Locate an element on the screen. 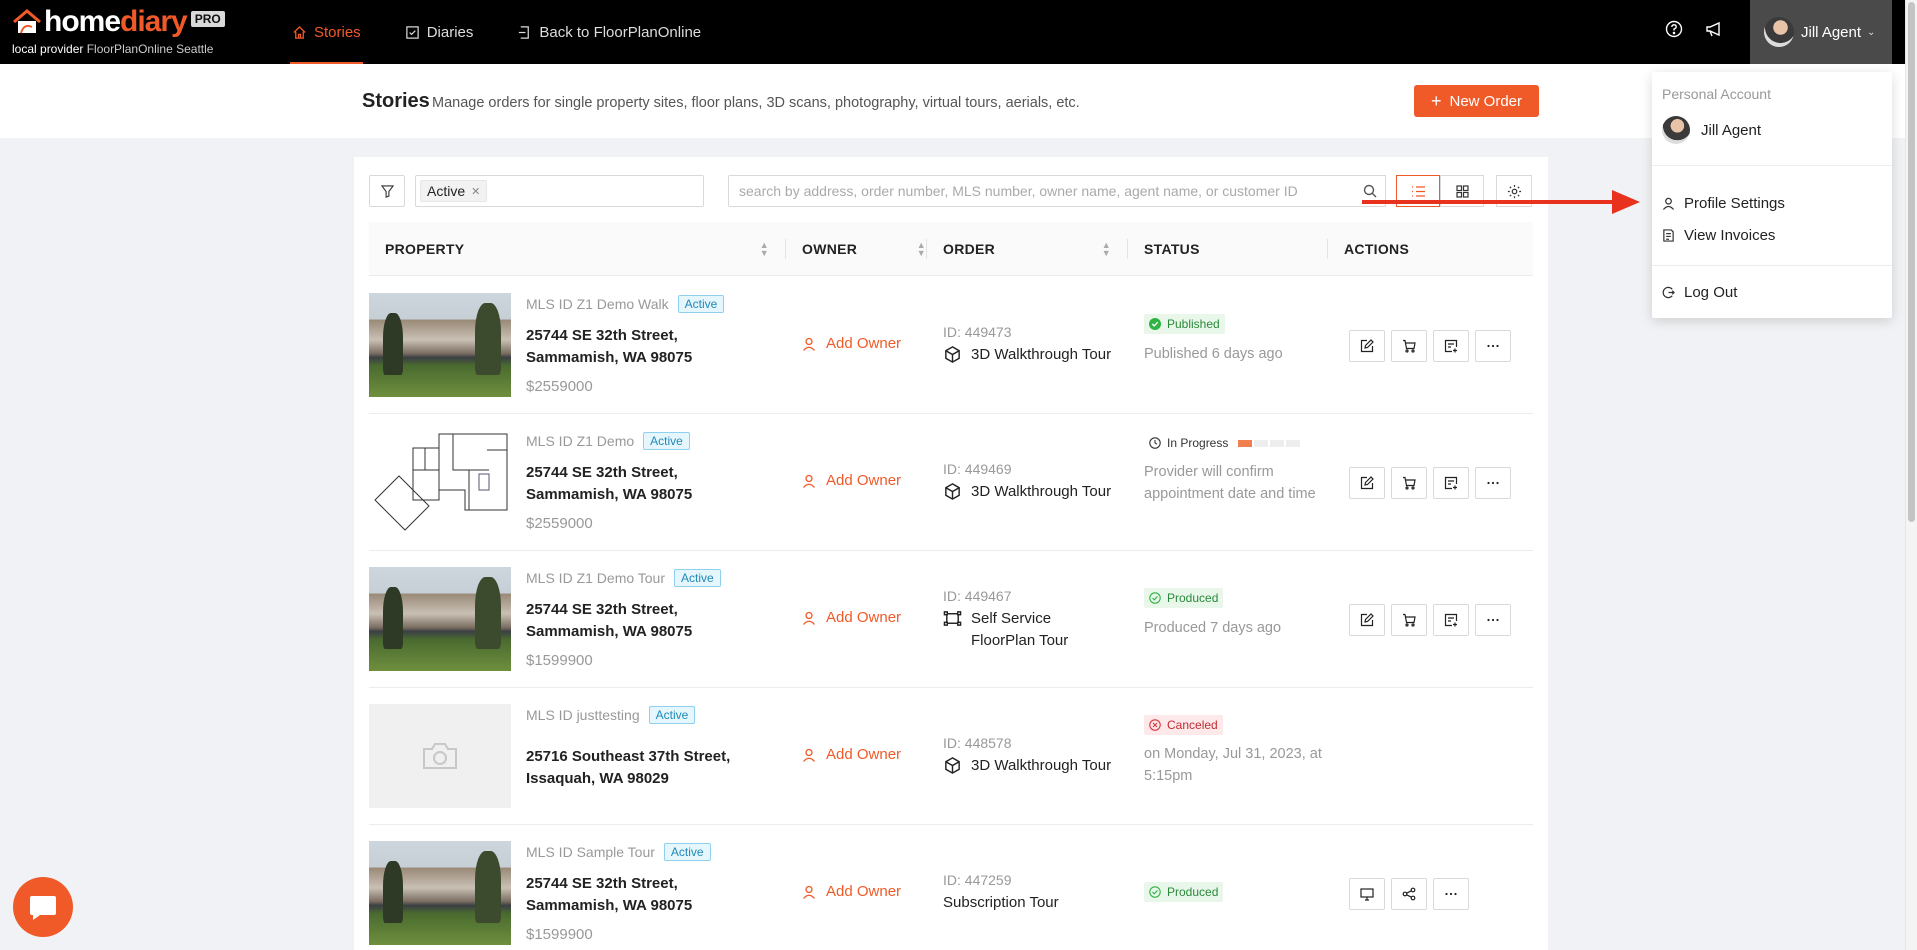  page-scrollbar is located at coordinates (1911, 475).